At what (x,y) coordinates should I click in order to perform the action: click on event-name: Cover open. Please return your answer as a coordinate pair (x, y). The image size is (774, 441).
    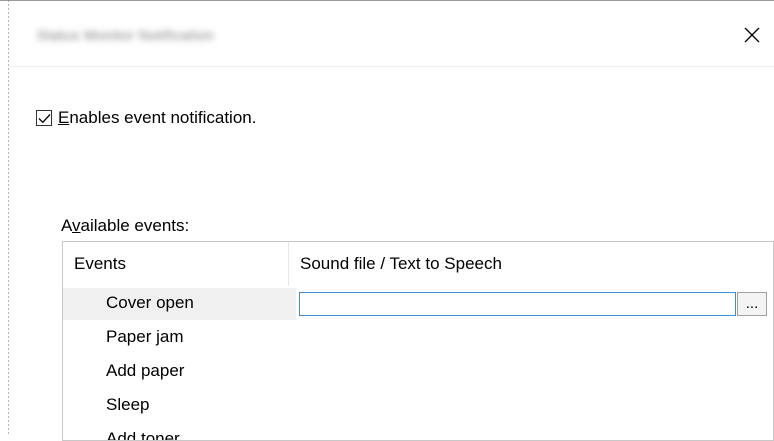
    Looking at the image, I should click on (150, 302).